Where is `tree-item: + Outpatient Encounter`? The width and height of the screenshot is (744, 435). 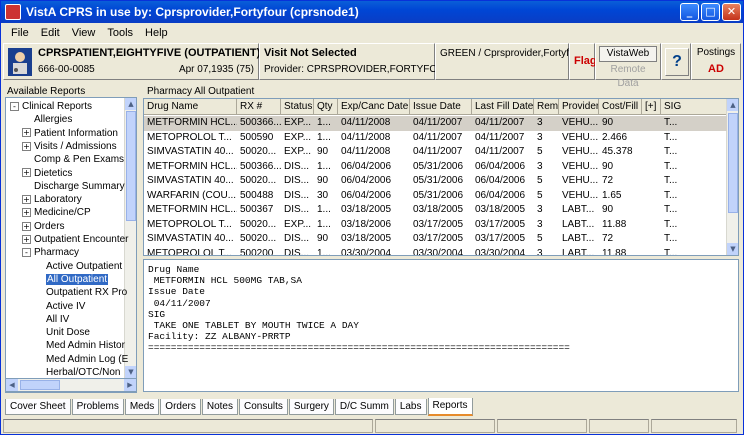 tree-item: + Outpatient Encounter is located at coordinates (75, 239).